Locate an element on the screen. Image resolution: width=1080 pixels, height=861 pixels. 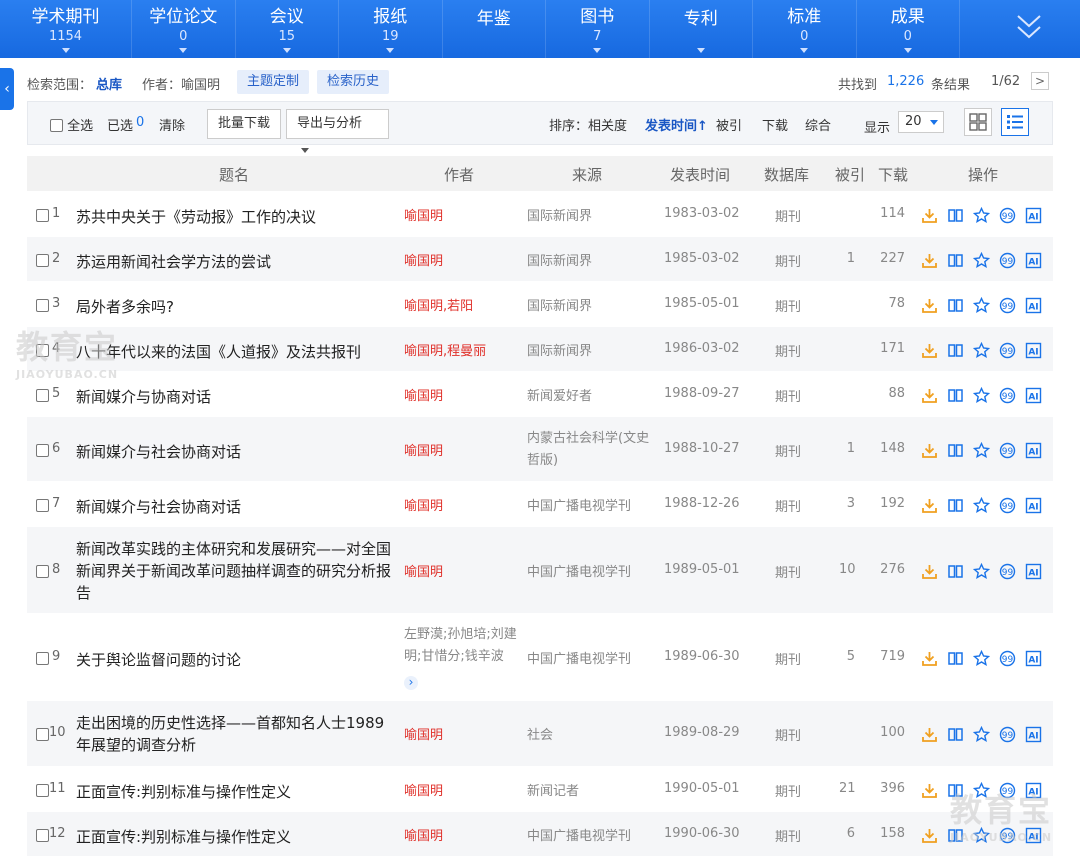
result-title-link: 局外者多余吗? is located at coordinates (235, 307).